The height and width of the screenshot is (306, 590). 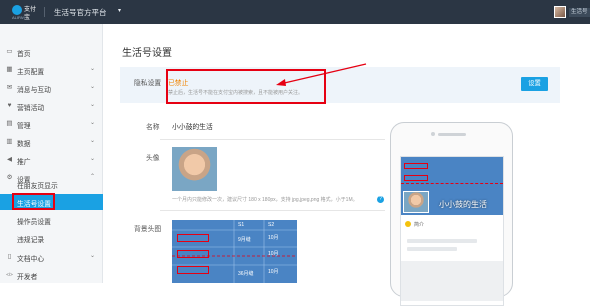 I want to click on help-icon: ?, so click(x=380, y=199).